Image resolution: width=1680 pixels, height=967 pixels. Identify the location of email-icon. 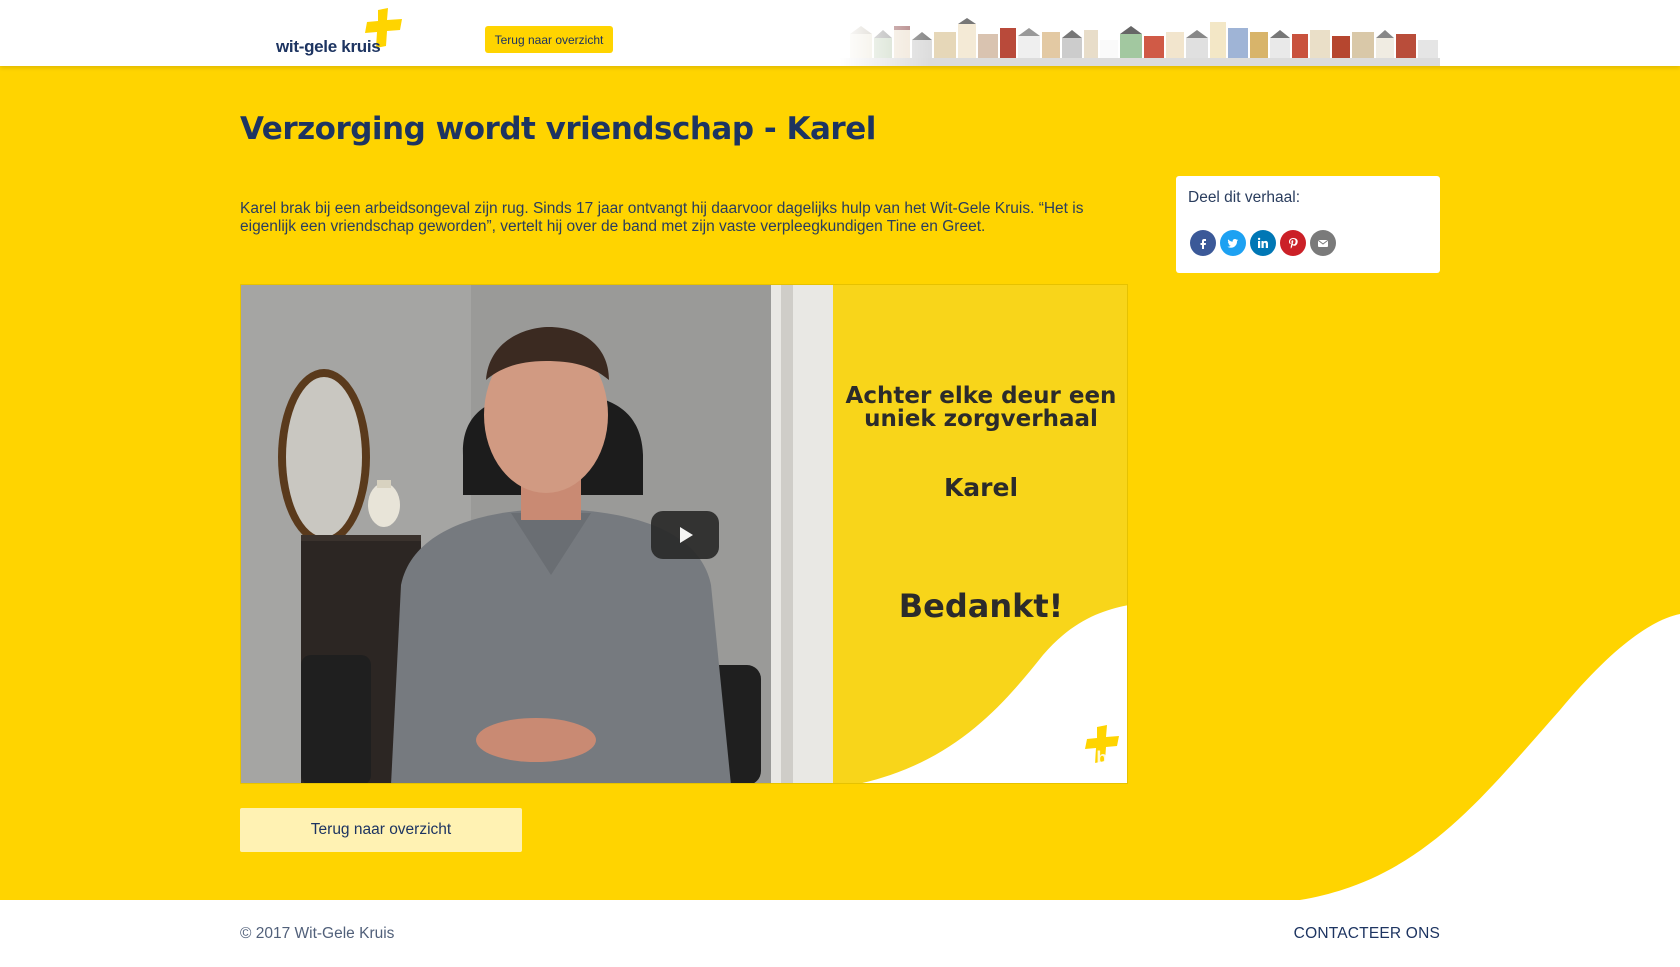
(1323, 243).